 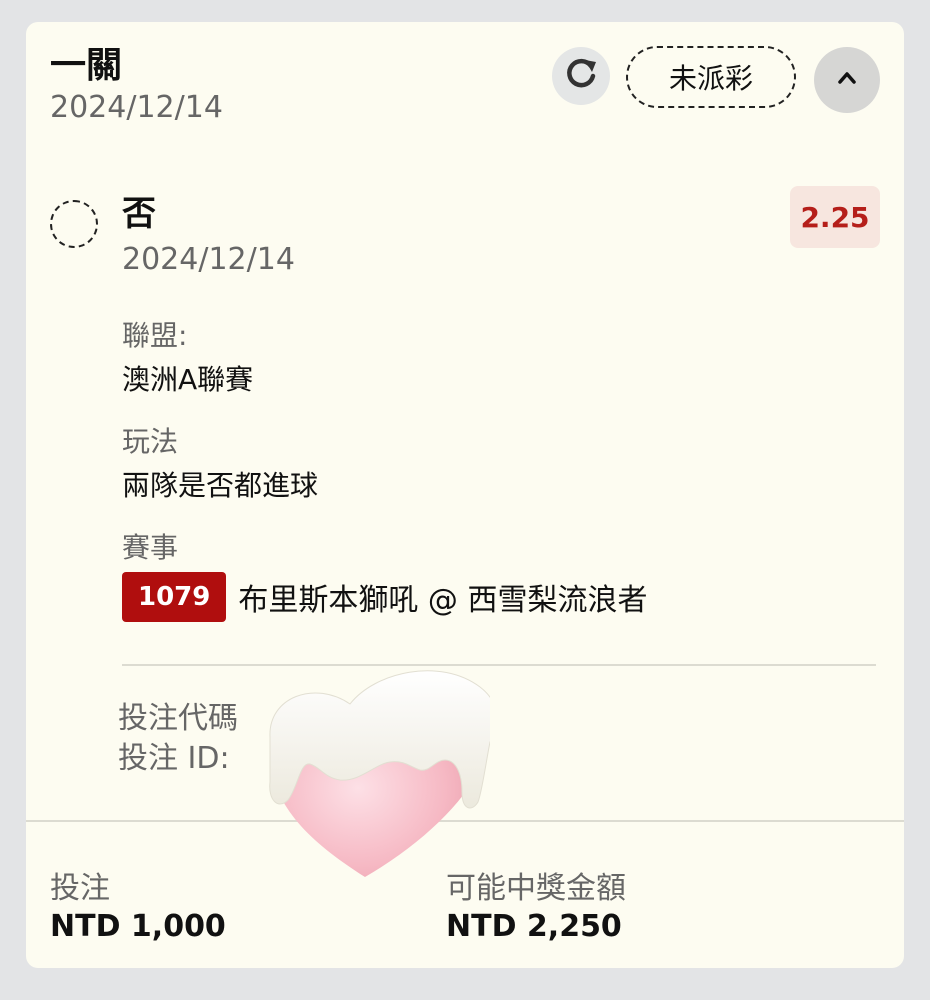 I want to click on heart-sticker-icon, so click(x=369, y=762).